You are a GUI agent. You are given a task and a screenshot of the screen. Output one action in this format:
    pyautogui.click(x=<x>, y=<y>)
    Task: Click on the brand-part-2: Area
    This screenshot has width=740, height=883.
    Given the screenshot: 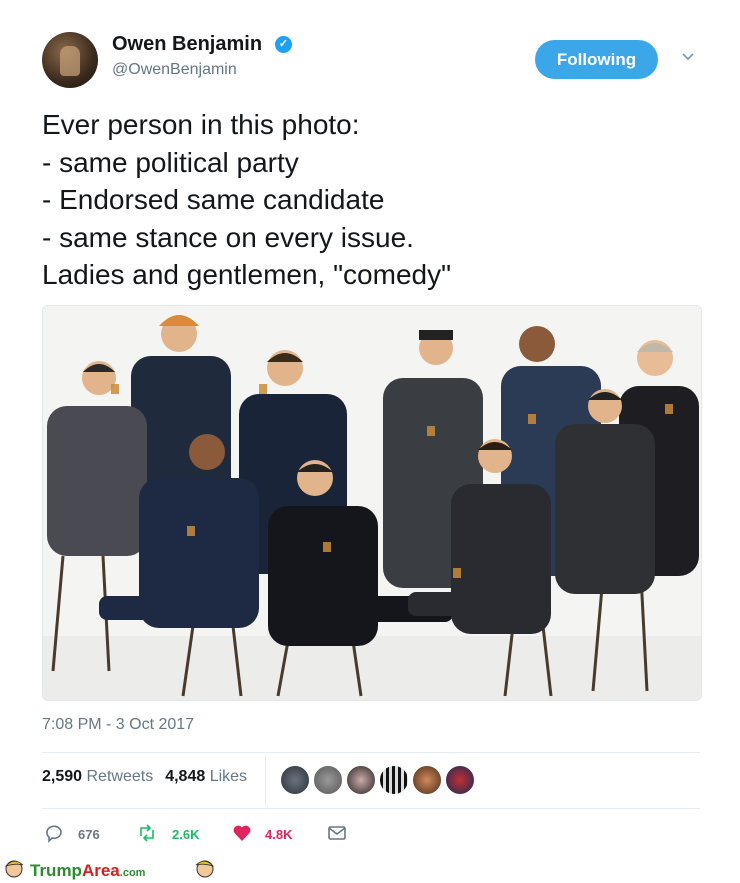 What is the action you would take?
    pyautogui.click(x=100, y=870)
    